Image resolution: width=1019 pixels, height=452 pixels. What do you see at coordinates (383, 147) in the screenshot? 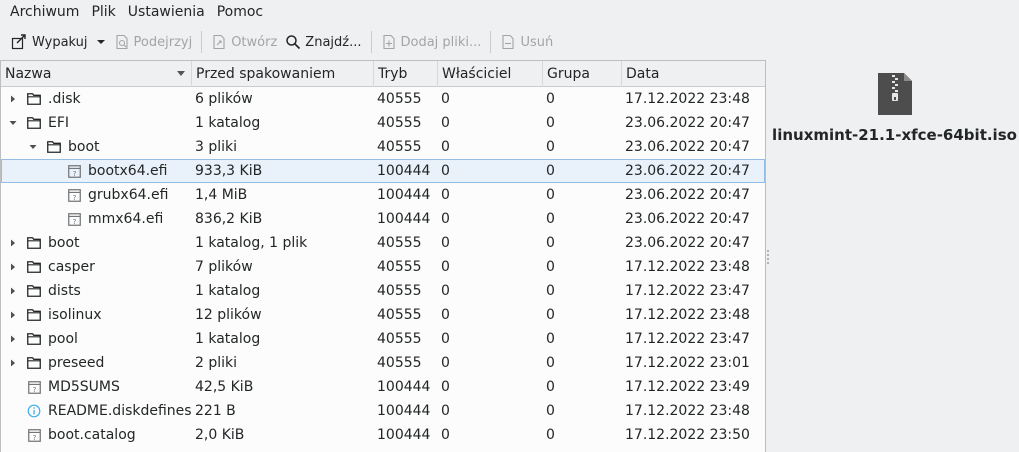
I see `table-row: boot 3 pliki 40555 0 0 23.06.2022 20:47` at bounding box center [383, 147].